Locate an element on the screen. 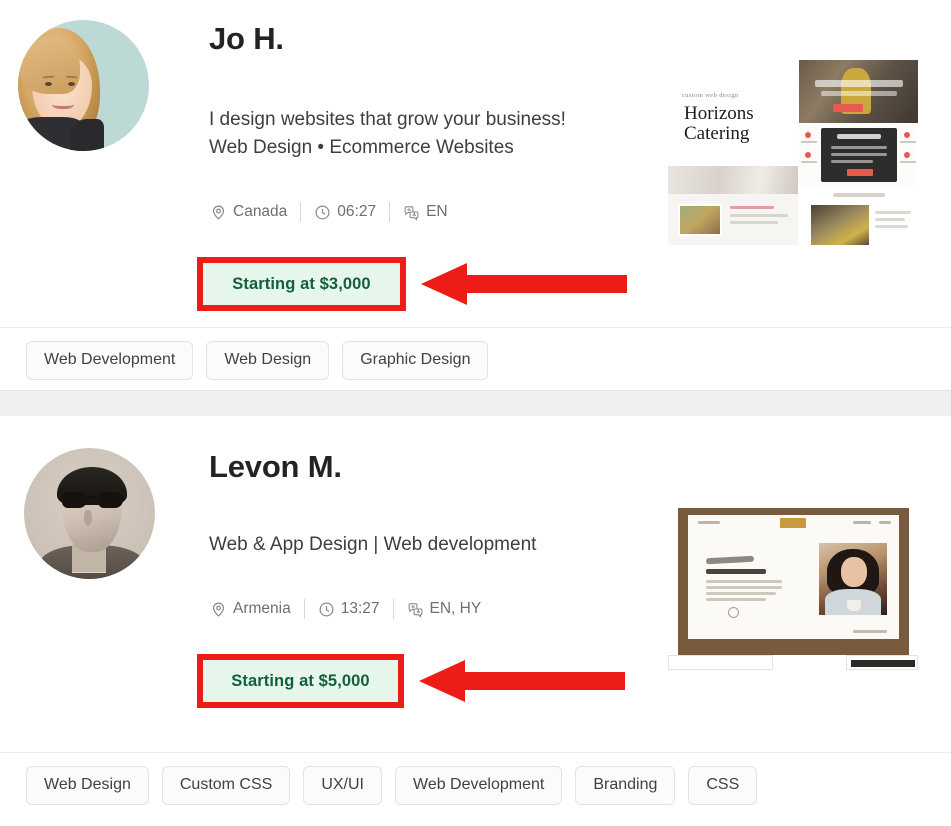 The width and height of the screenshot is (951, 826). portfolio-footer-left is located at coordinates (720, 662).